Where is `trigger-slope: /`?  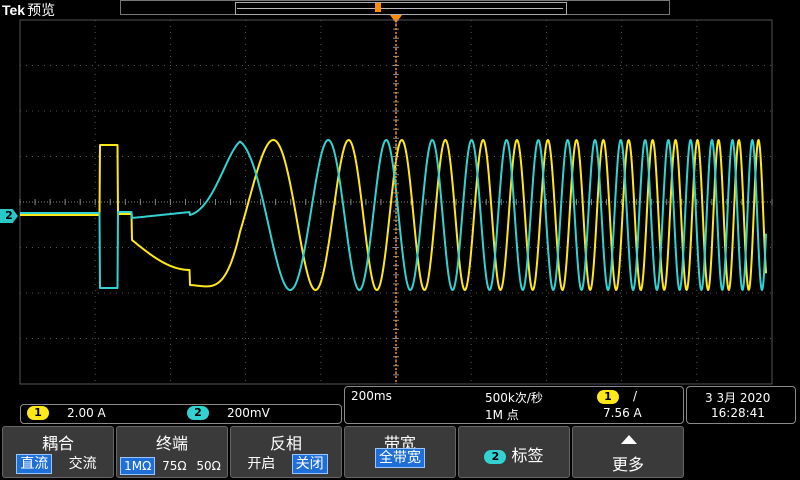 trigger-slope: / is located at coordinates (635, 396).